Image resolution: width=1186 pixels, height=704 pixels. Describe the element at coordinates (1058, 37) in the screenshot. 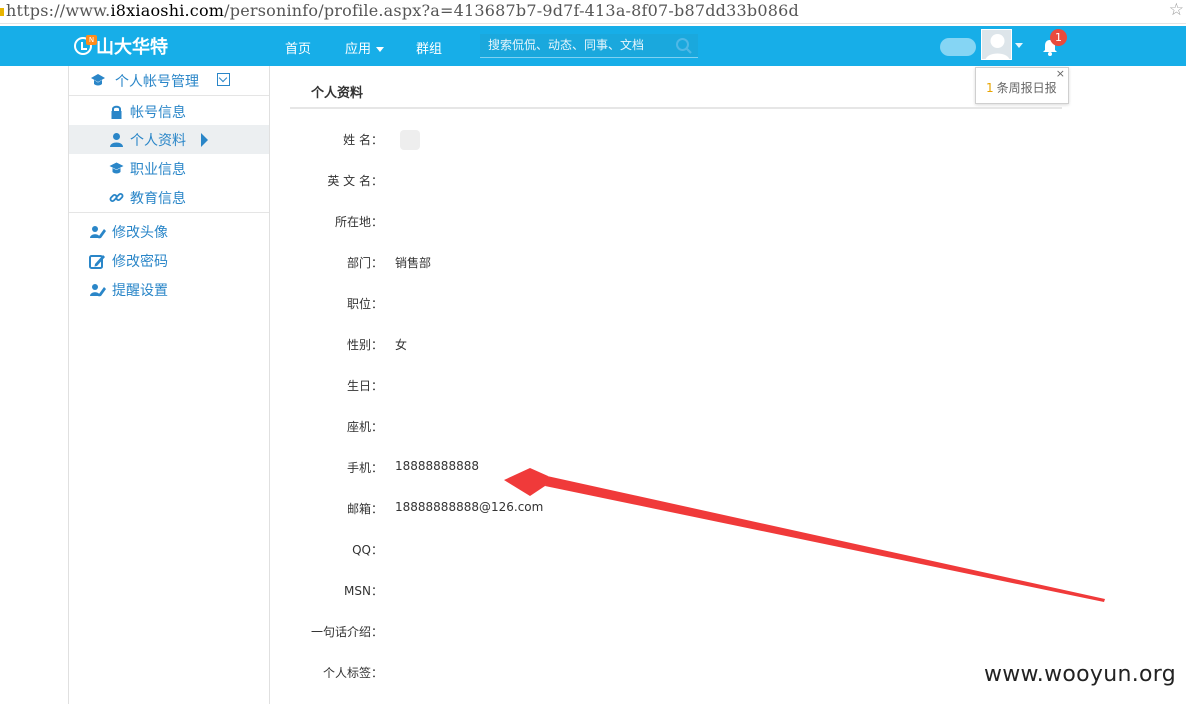

I see `notification-count-badge: 1` at that location.